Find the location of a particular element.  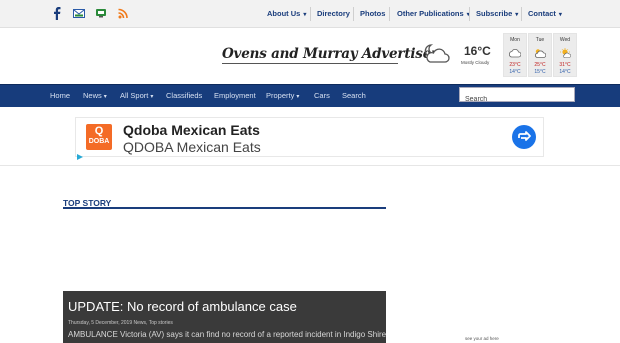

nav-employment-label: Employment is located at coordinates (235, 95).